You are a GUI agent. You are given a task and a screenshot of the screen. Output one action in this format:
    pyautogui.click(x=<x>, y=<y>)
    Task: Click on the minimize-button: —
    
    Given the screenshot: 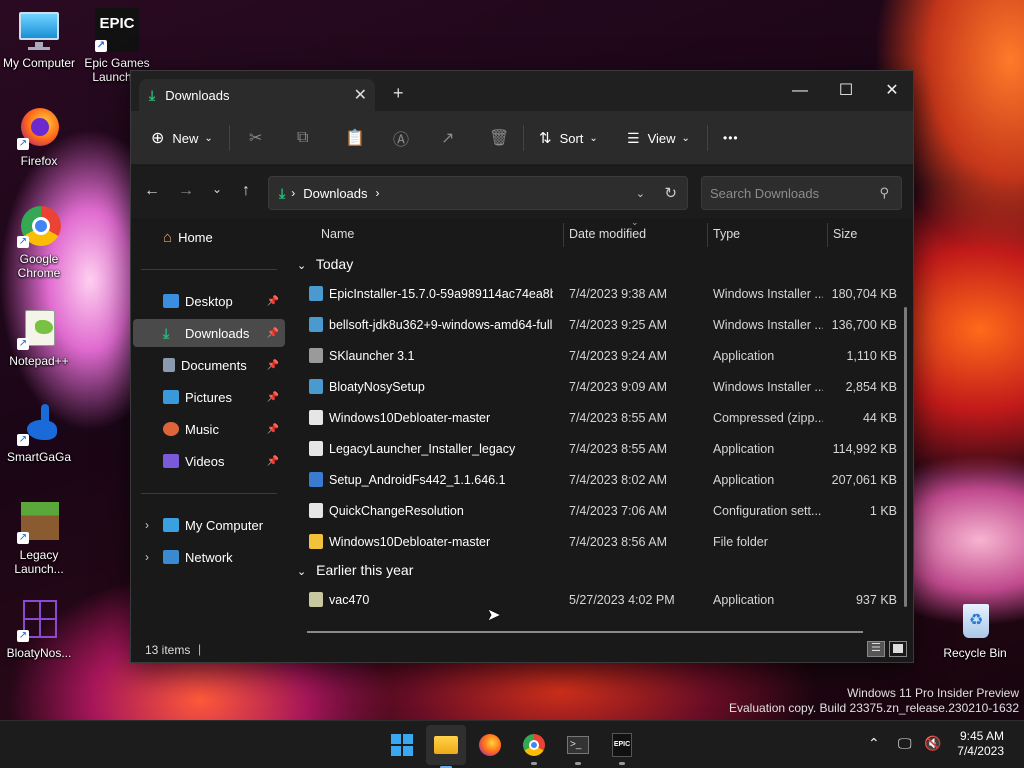 What is the action you would take?
    pyautogui.click(x=800, y=91)
    